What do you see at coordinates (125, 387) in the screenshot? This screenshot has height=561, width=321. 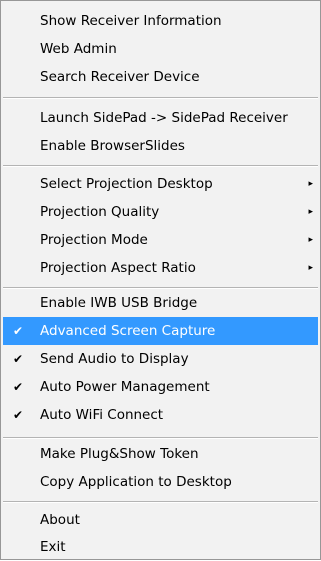 I see `menu-item-label: Auto Power Management` at bounding box center [125, 387].